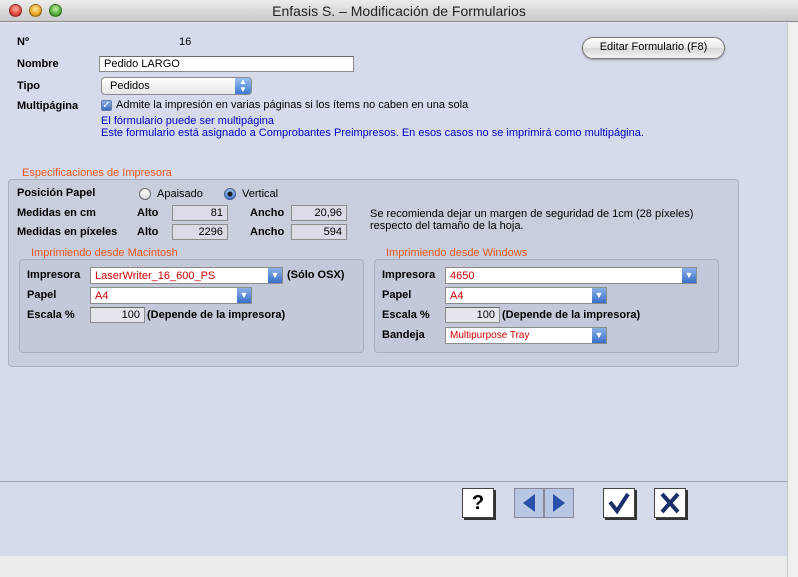 This screenshot has width=798, height=577. What do you see at coordinates (148, 232) in the screenshot?
I see `alto-px-label: Alto` at bounding box center [148, 232].